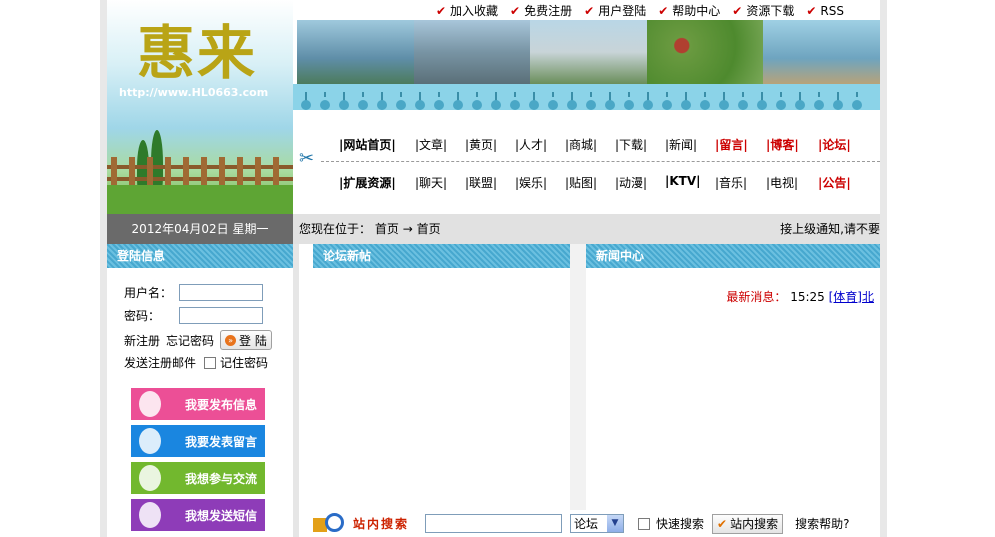 The width and height of the screenshot is (995, 537). Describe the element at coordinates (740, 144) in the screenshot. I see `nav-link: |留言|` at that location.